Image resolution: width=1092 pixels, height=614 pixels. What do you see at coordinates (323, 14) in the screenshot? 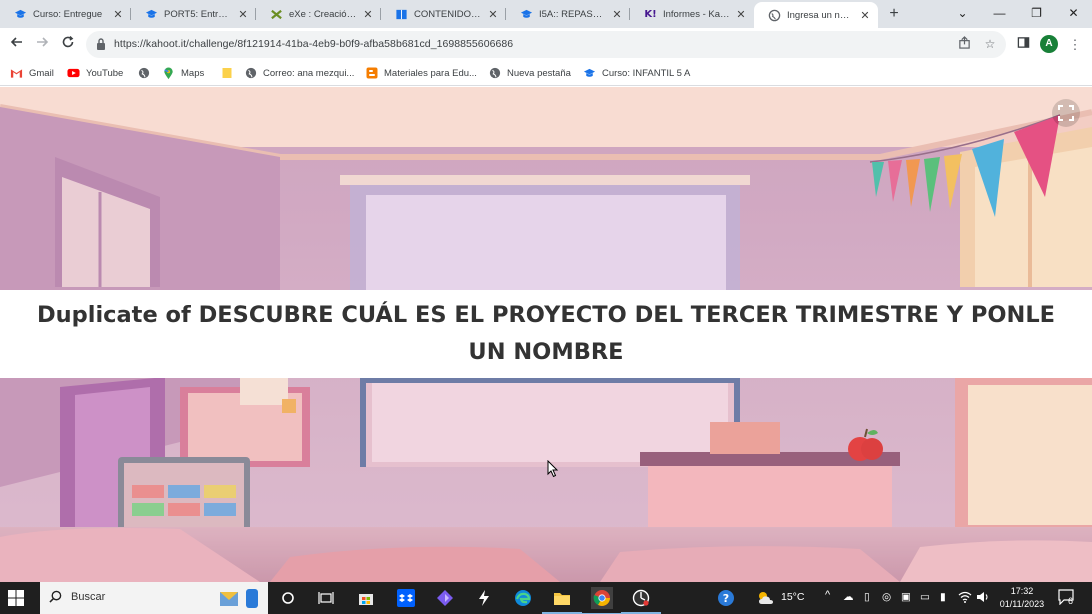
I see `tab-label: eXe : Creación d` at bounding box center [323, 14].